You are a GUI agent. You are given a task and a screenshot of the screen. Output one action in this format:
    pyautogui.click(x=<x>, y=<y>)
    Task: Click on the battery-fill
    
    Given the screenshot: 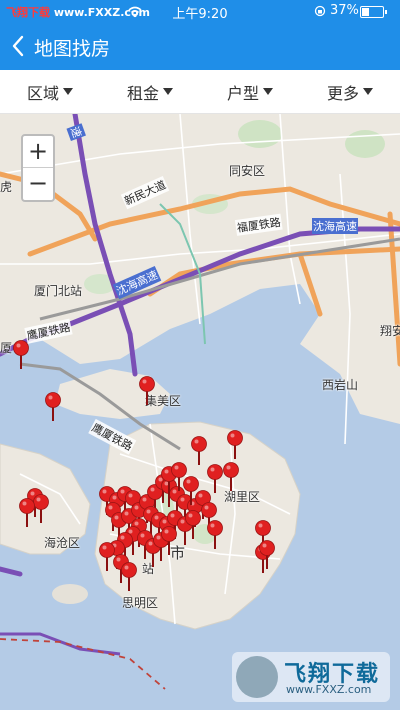 What is the action you would take?
    pyautogui.click(x=365, y=12)
    